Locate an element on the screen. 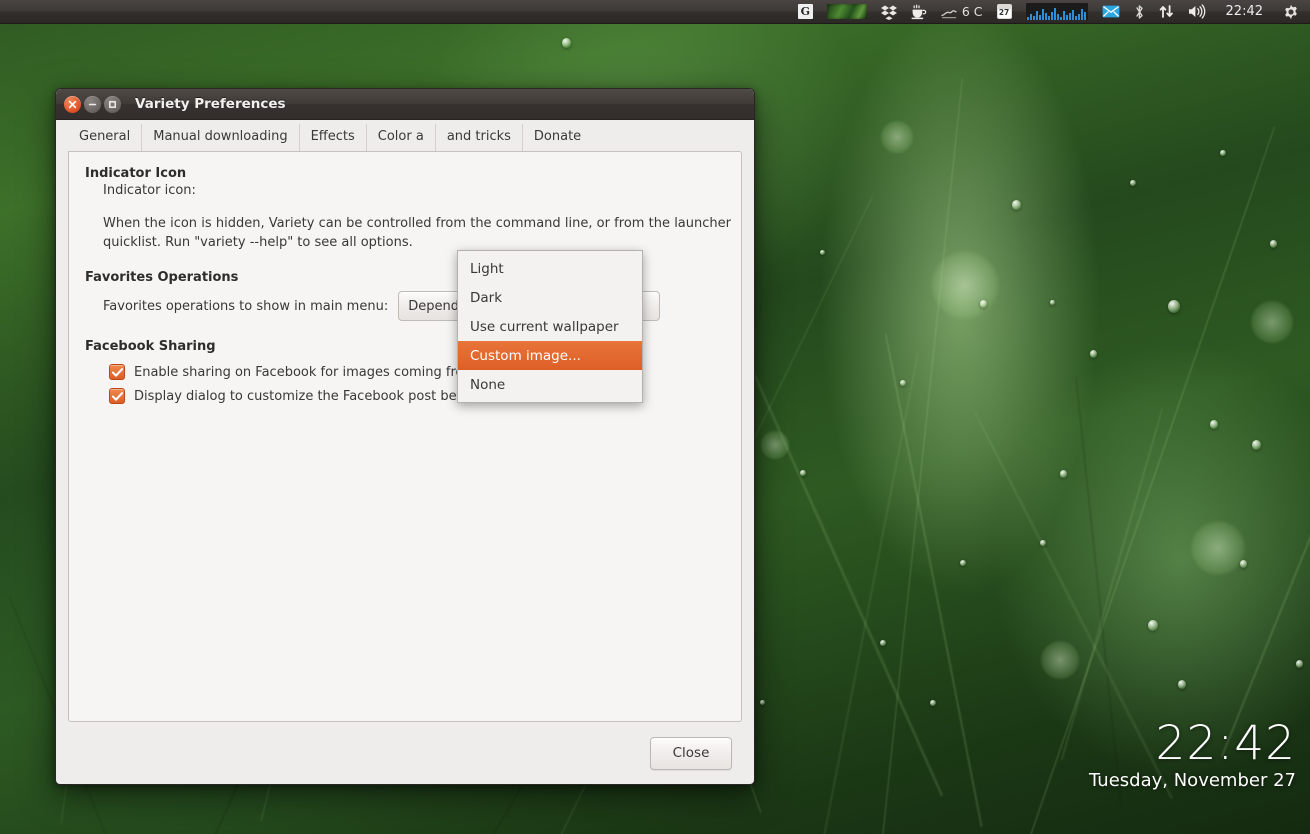 The width and height of the screenshot is (1310, 834). clock-indicator: 22:42 is located at coordinates (1244, 12).